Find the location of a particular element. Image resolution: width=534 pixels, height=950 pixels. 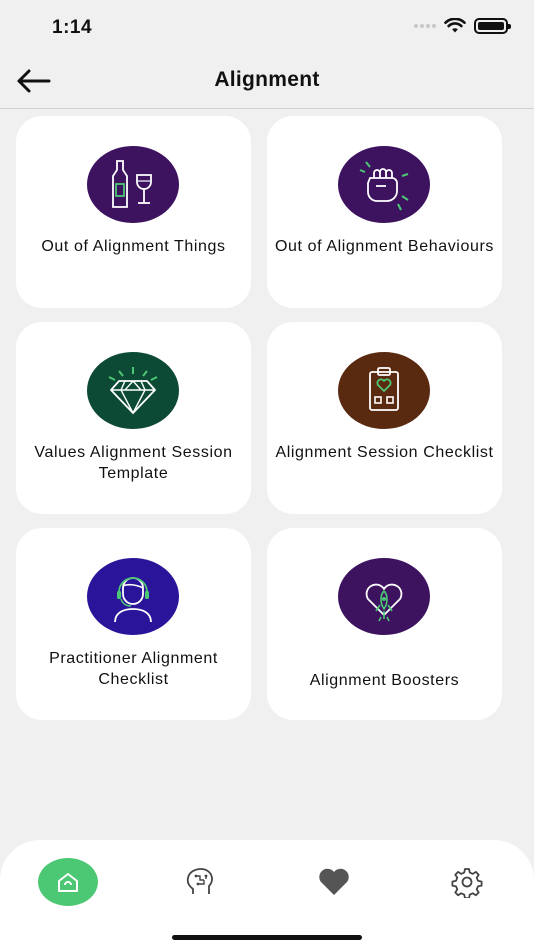

card-out-of-alignment-behaviours: Out of Alignment Behaviours is located at coordinates (384, 212).